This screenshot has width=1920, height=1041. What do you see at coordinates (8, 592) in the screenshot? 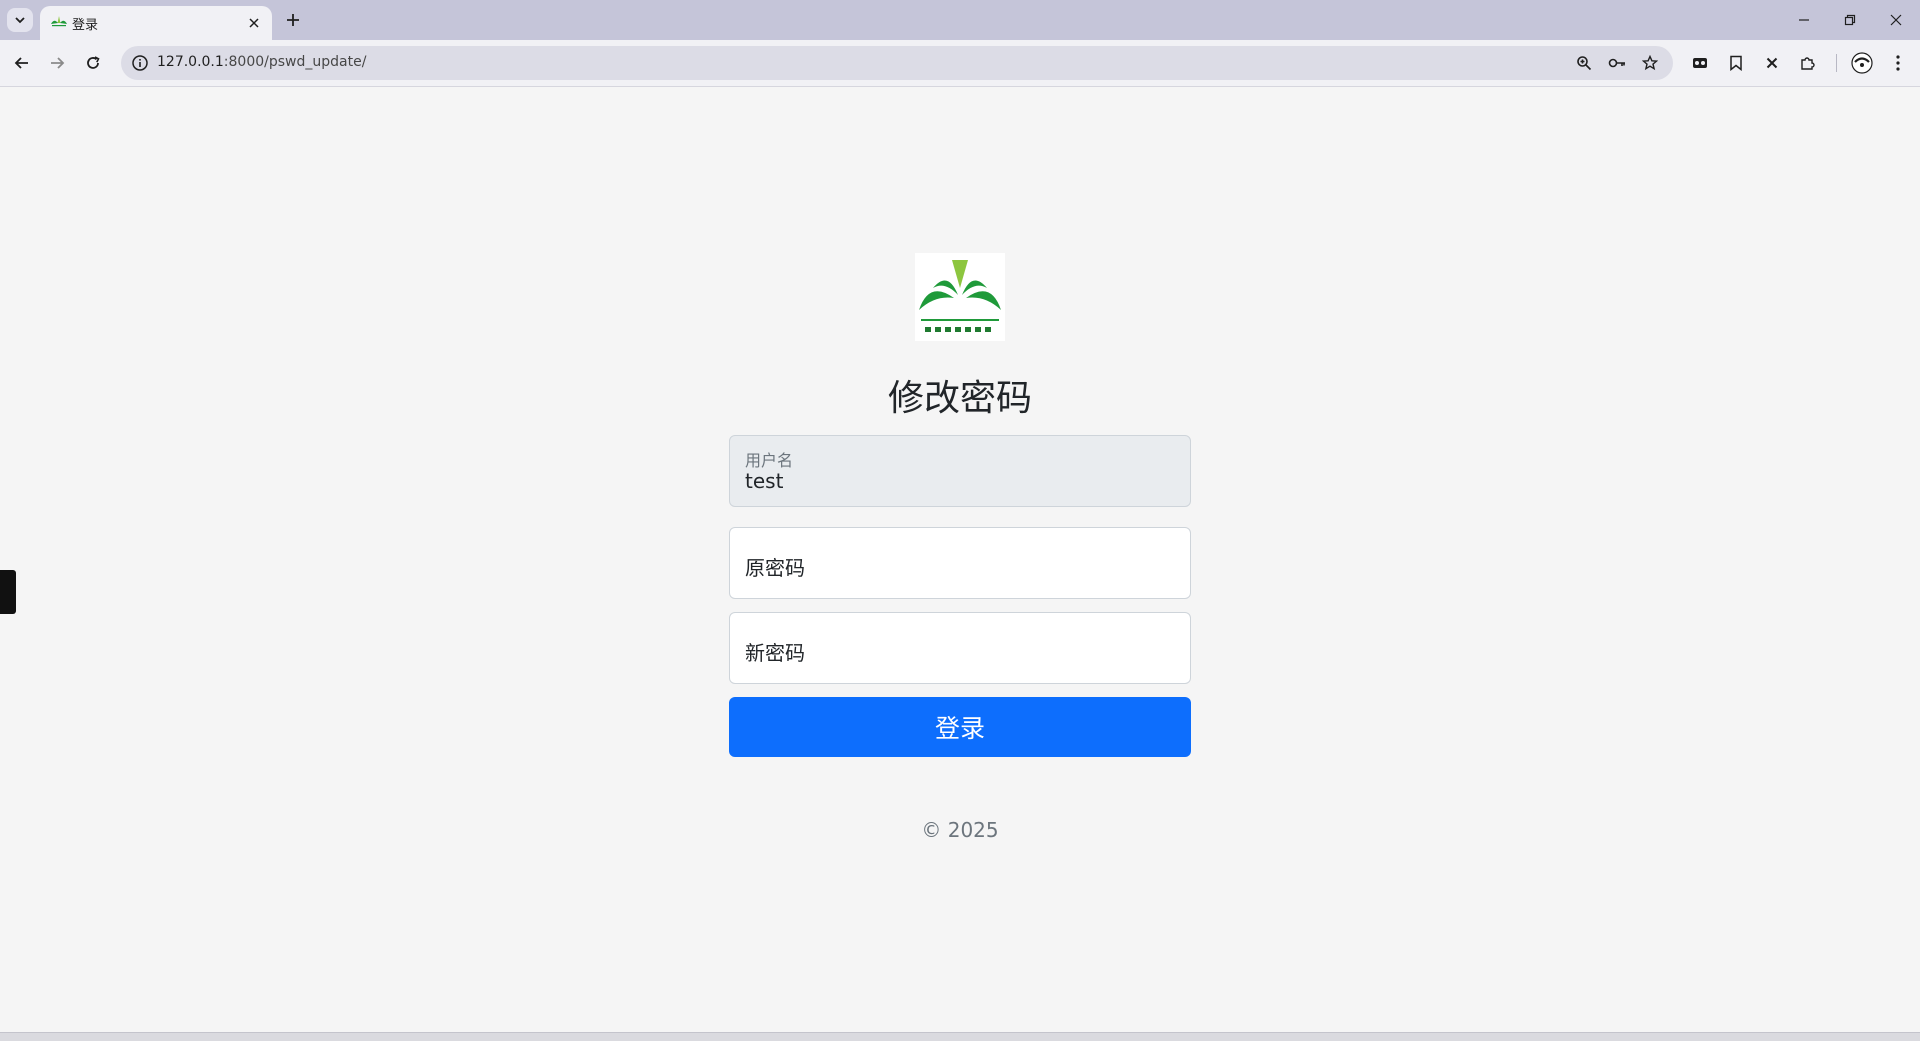
I see `side-widget-handle` at bounding box center [8, 592].